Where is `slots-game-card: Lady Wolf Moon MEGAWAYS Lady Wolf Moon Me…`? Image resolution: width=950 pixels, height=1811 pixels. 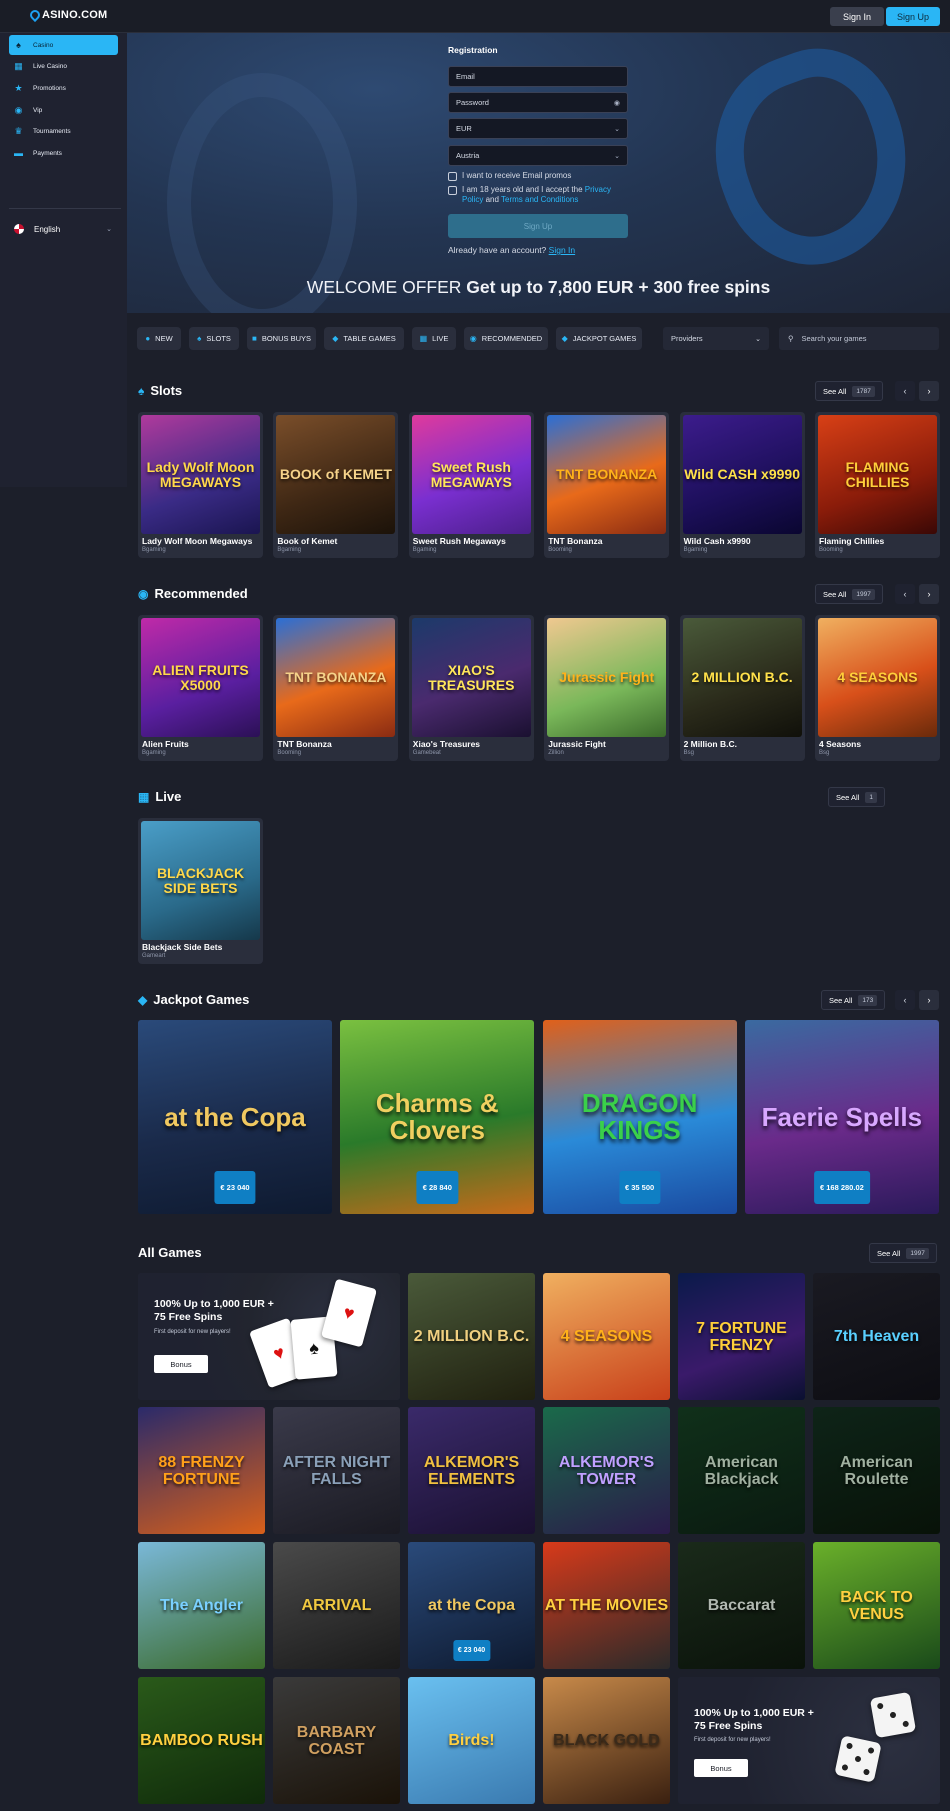 slots-game-card: Lady Wolf Moon MEGAWAYS Lady Wolf Moon Me… is located at coordinates (200, 485).